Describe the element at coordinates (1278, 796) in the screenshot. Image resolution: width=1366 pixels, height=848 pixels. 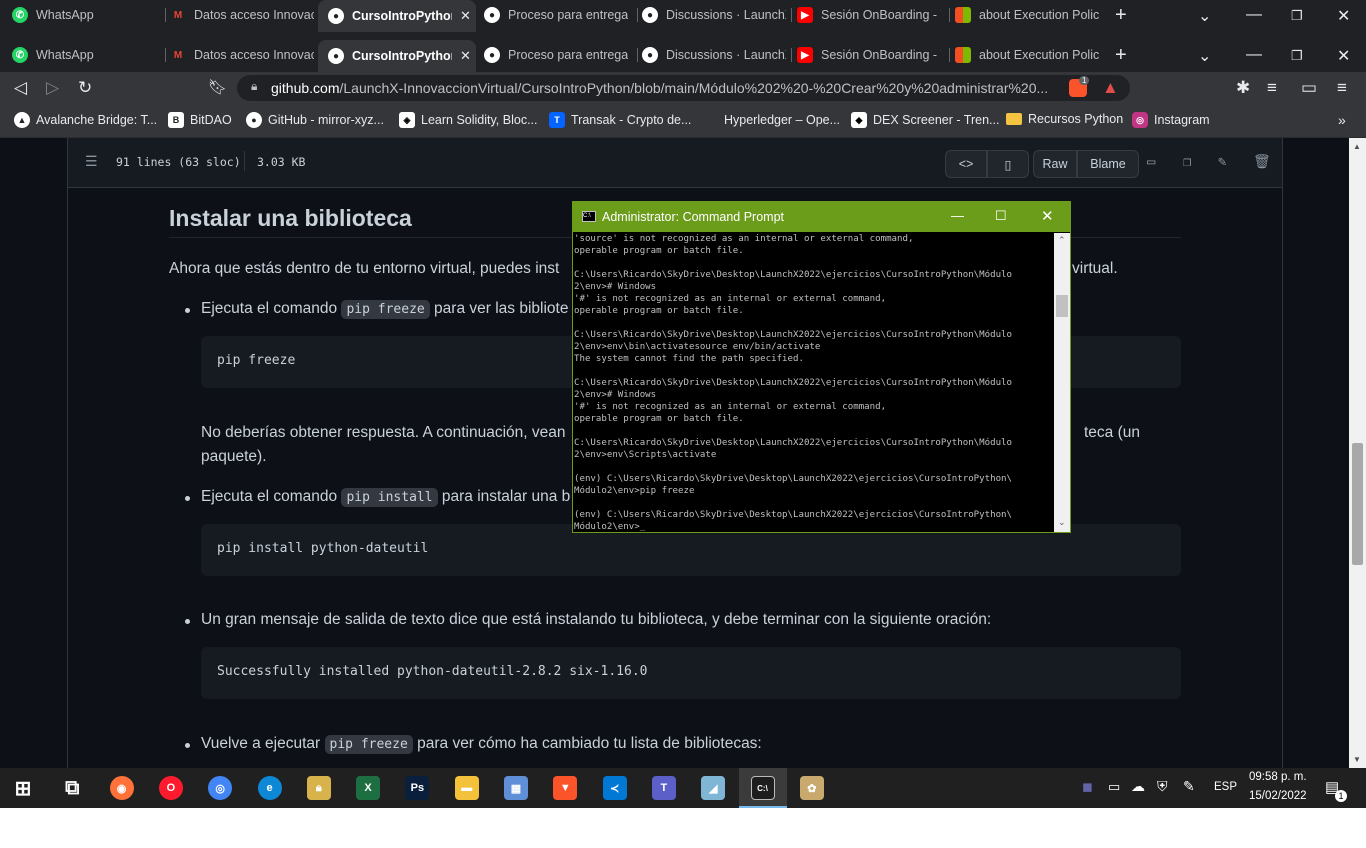
I see `clock-date: 15/02/2022` at that location.